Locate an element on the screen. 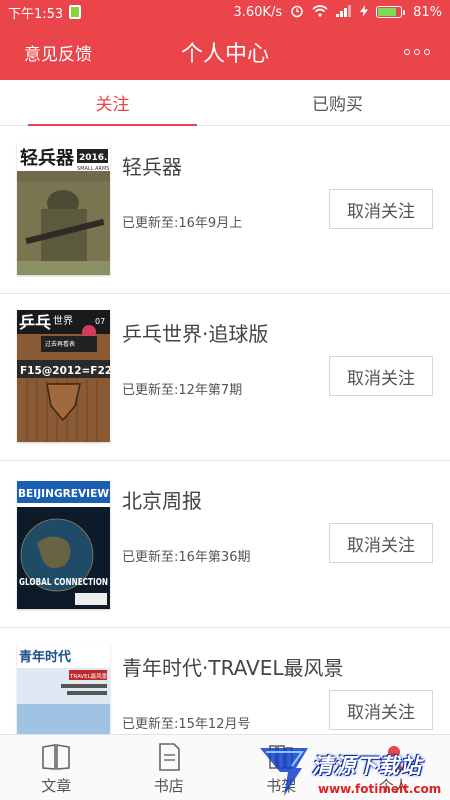 This screenshot has width=450, height=800. magazine-update-status: 已更新至:12年第7期 is located at coordinates (182, 390).